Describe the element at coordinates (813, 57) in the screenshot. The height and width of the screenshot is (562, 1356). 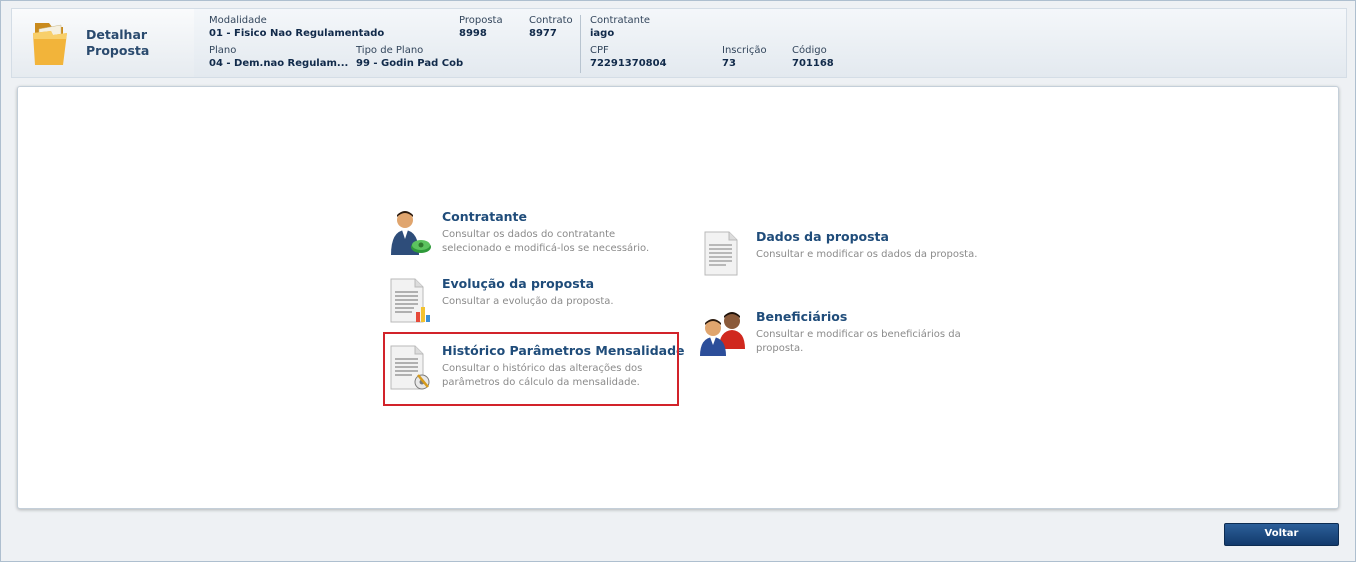
I see `codigo-field: Código 701168` at that location.